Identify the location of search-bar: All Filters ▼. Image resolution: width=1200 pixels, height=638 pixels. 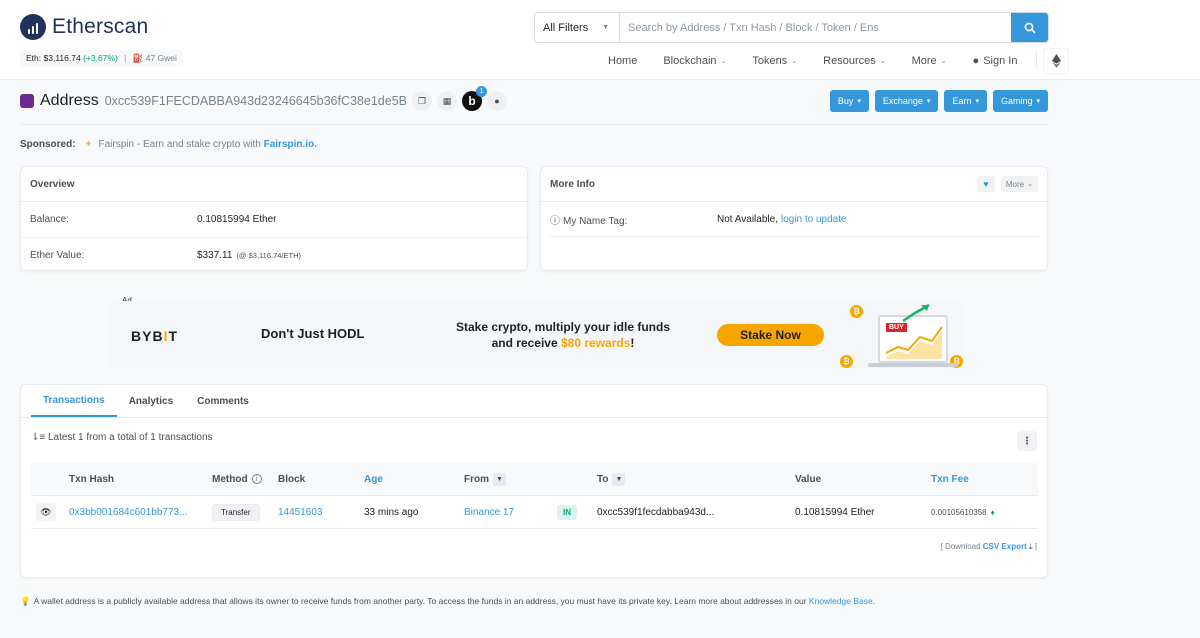
(791, 27).